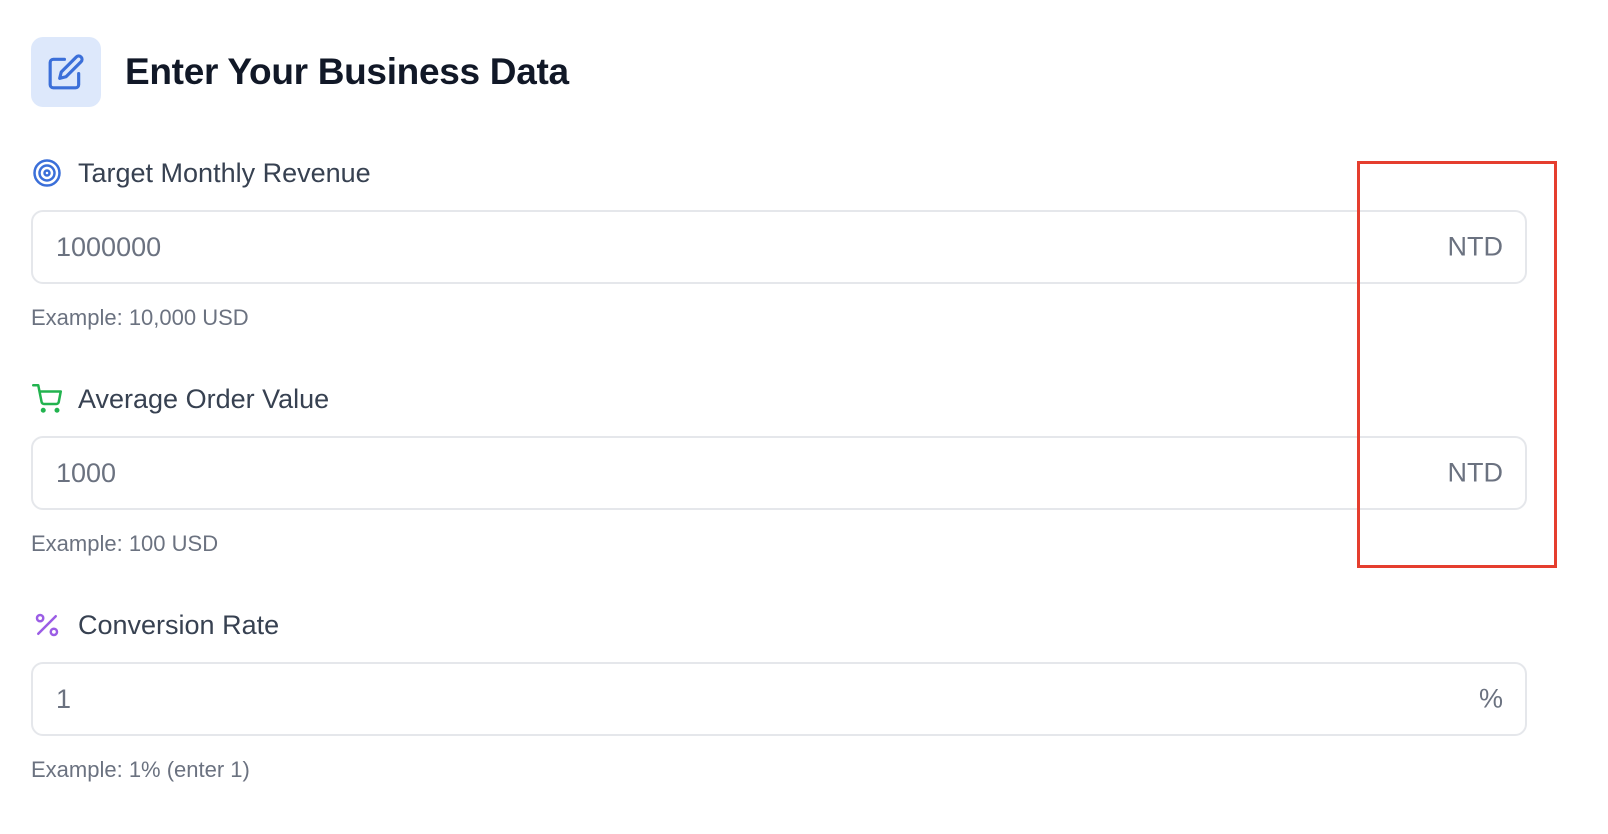  I want to click on target-monthly-revenue-hint: Example: 10,000 USD, so click(140, 317).